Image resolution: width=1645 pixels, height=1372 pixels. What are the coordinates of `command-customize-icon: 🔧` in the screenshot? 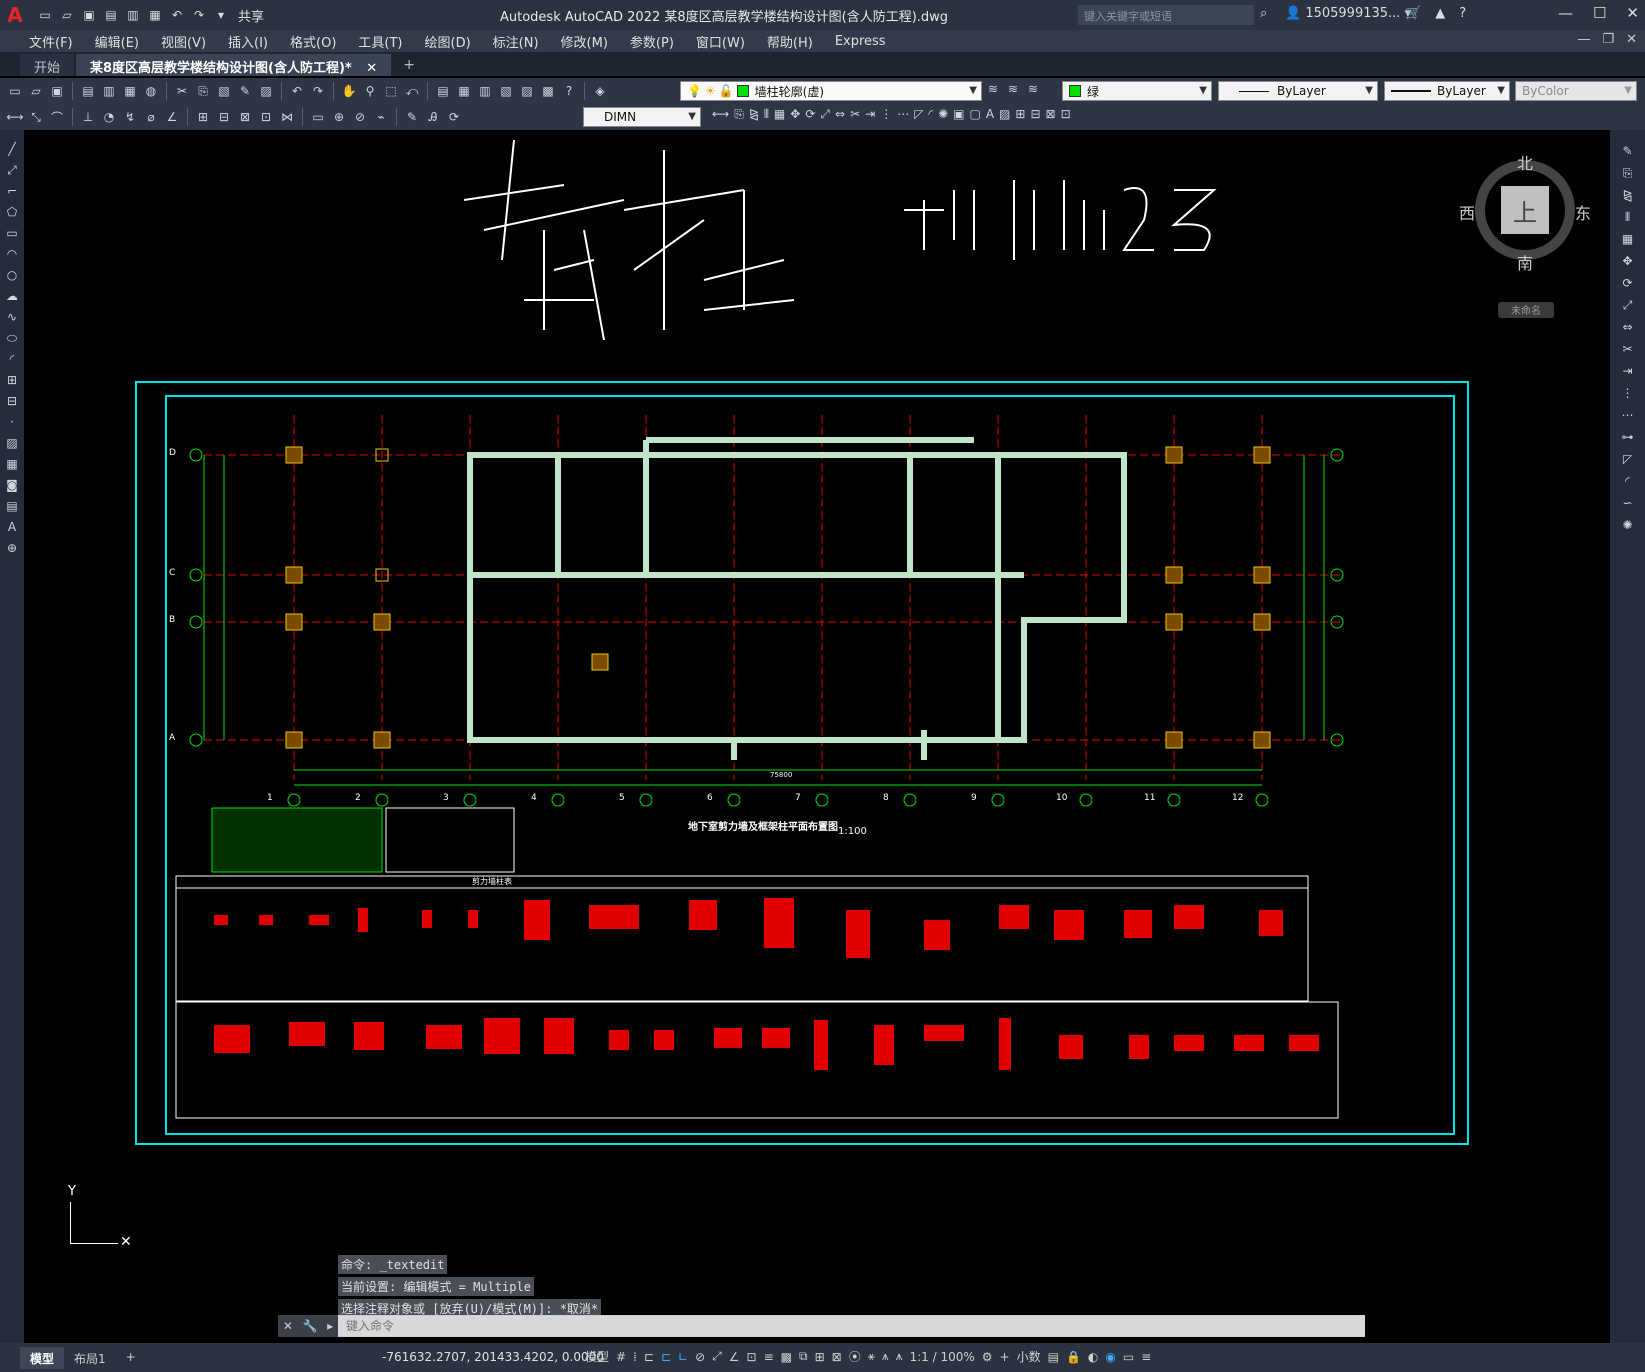 It's located at (310, 1326).